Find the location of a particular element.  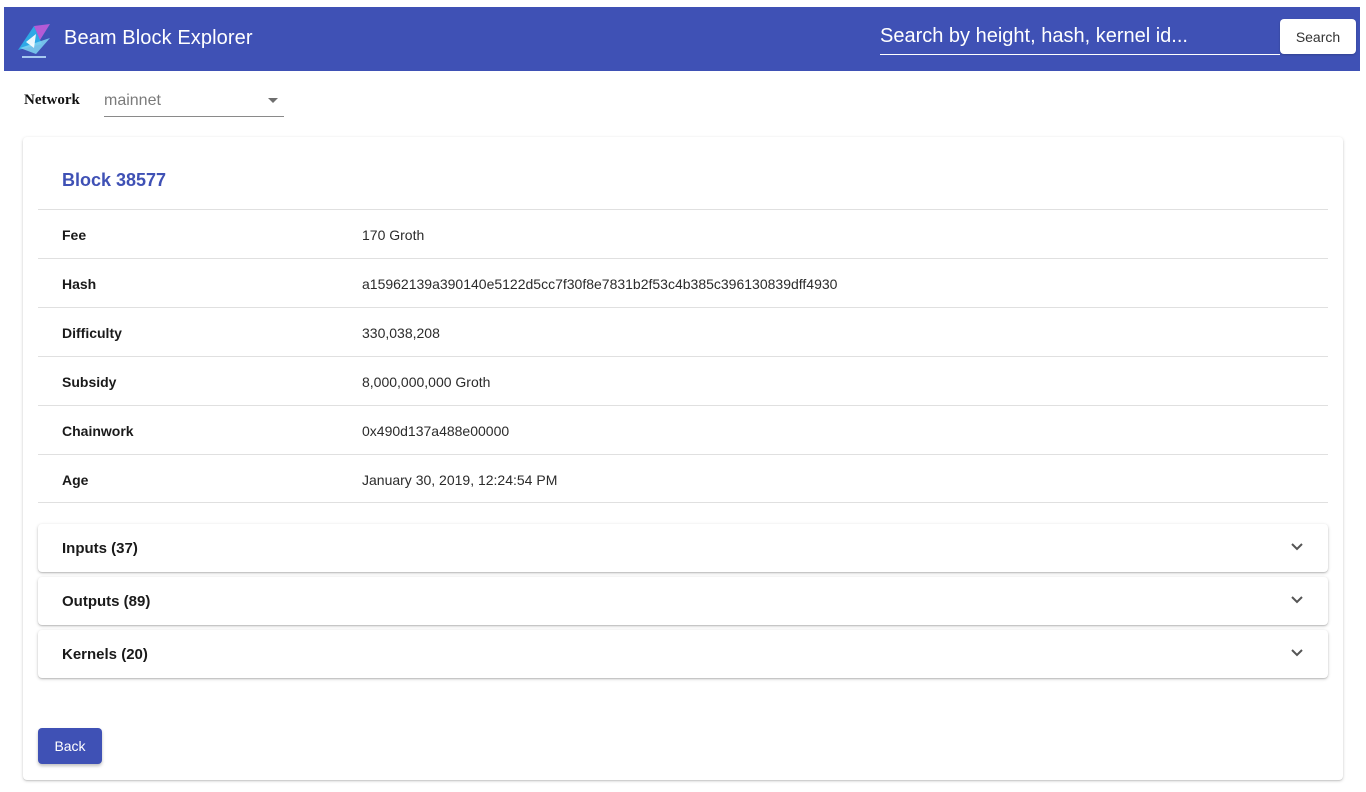

outputs-expansion-panel: Outputs (89) is located at coordinates (683, 601).